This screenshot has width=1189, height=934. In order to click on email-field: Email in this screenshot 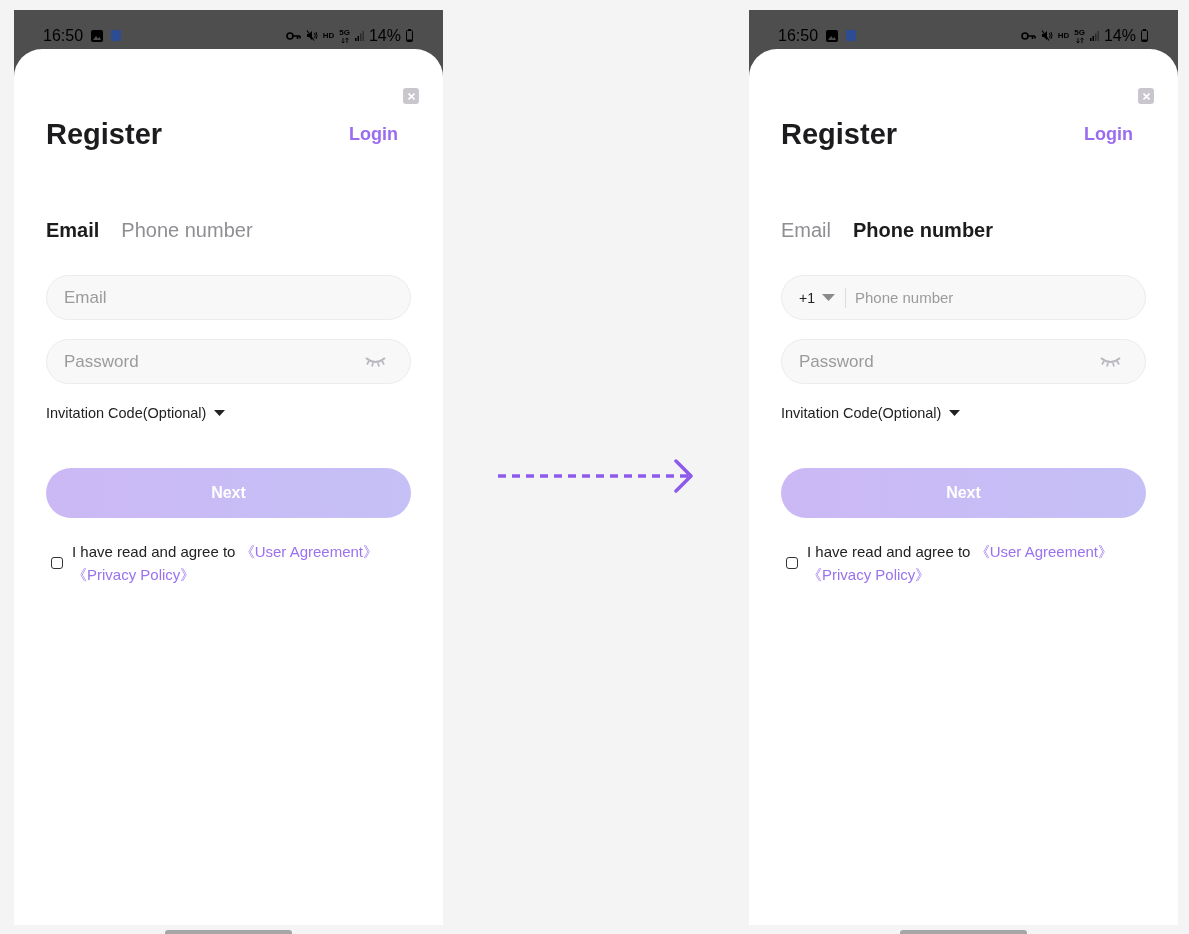, I will do `click(228, 297)`.